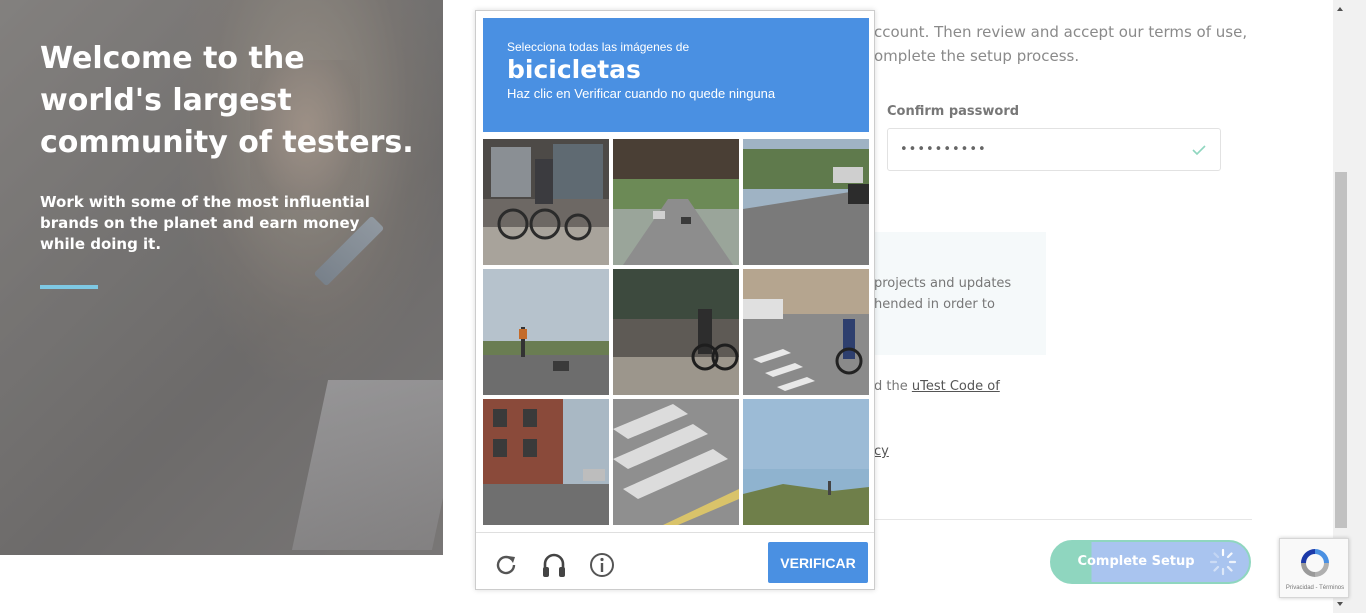 This screenshot has height=613, width=1366. What do you see at coordinates (956, 386) in the screenshot?
I see `code-of-conduct-link: uTest Code of` at bounding box center [956, 386].